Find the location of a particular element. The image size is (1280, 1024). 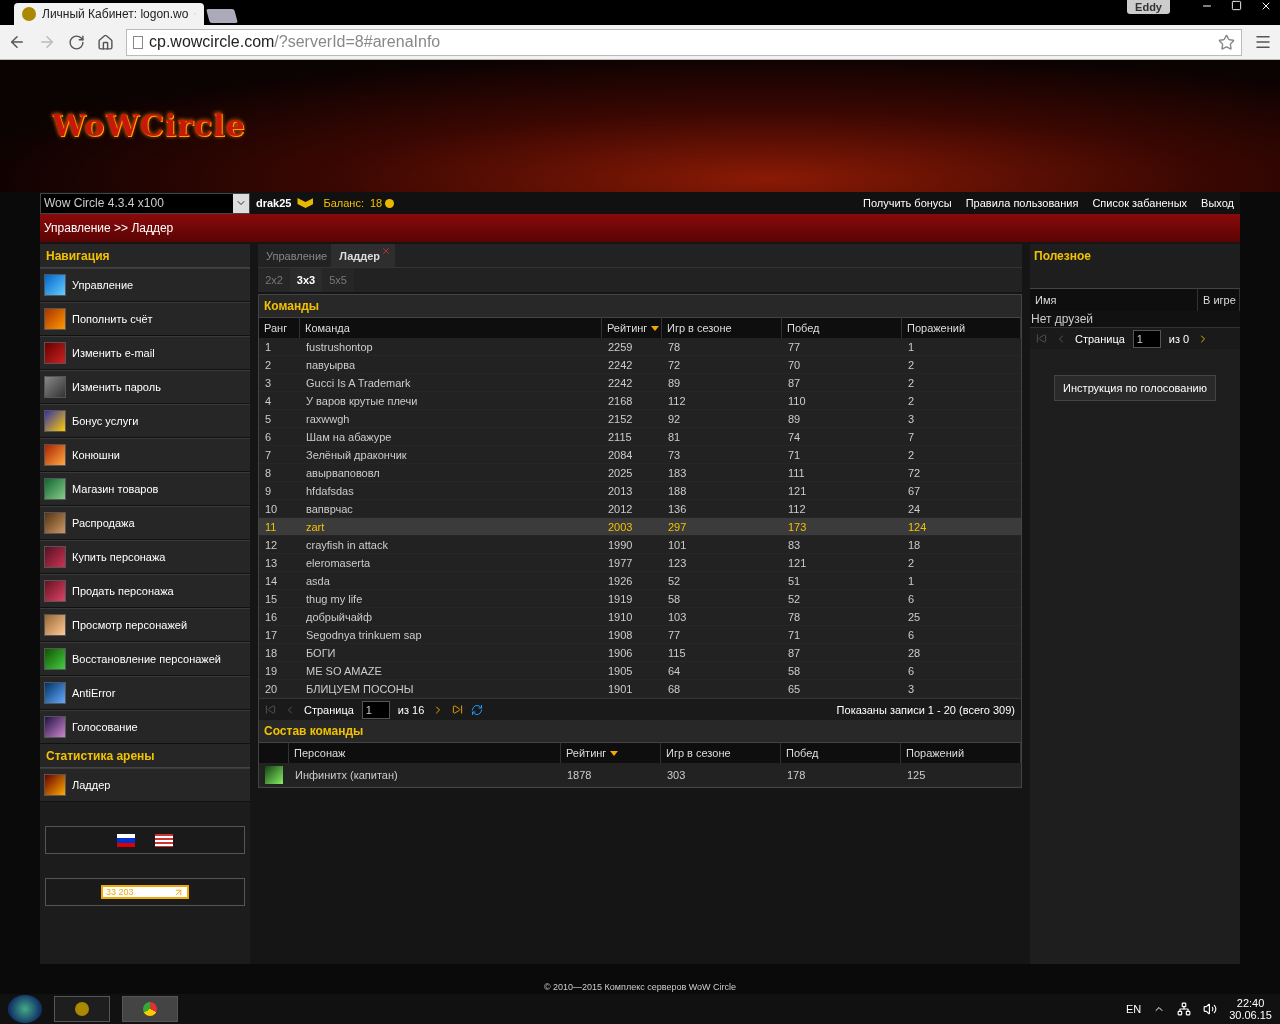

language-indicator: EN is located at coordinates (1133, 1009).